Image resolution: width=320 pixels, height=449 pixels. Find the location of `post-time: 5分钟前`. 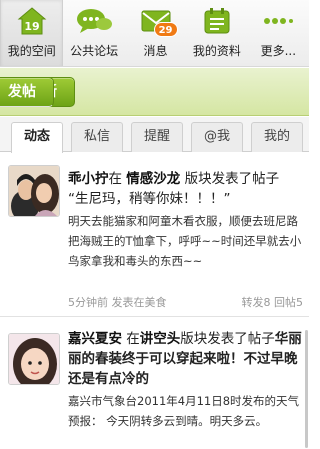

post-time: 5分钟前 is located at coordinates (88, 302).